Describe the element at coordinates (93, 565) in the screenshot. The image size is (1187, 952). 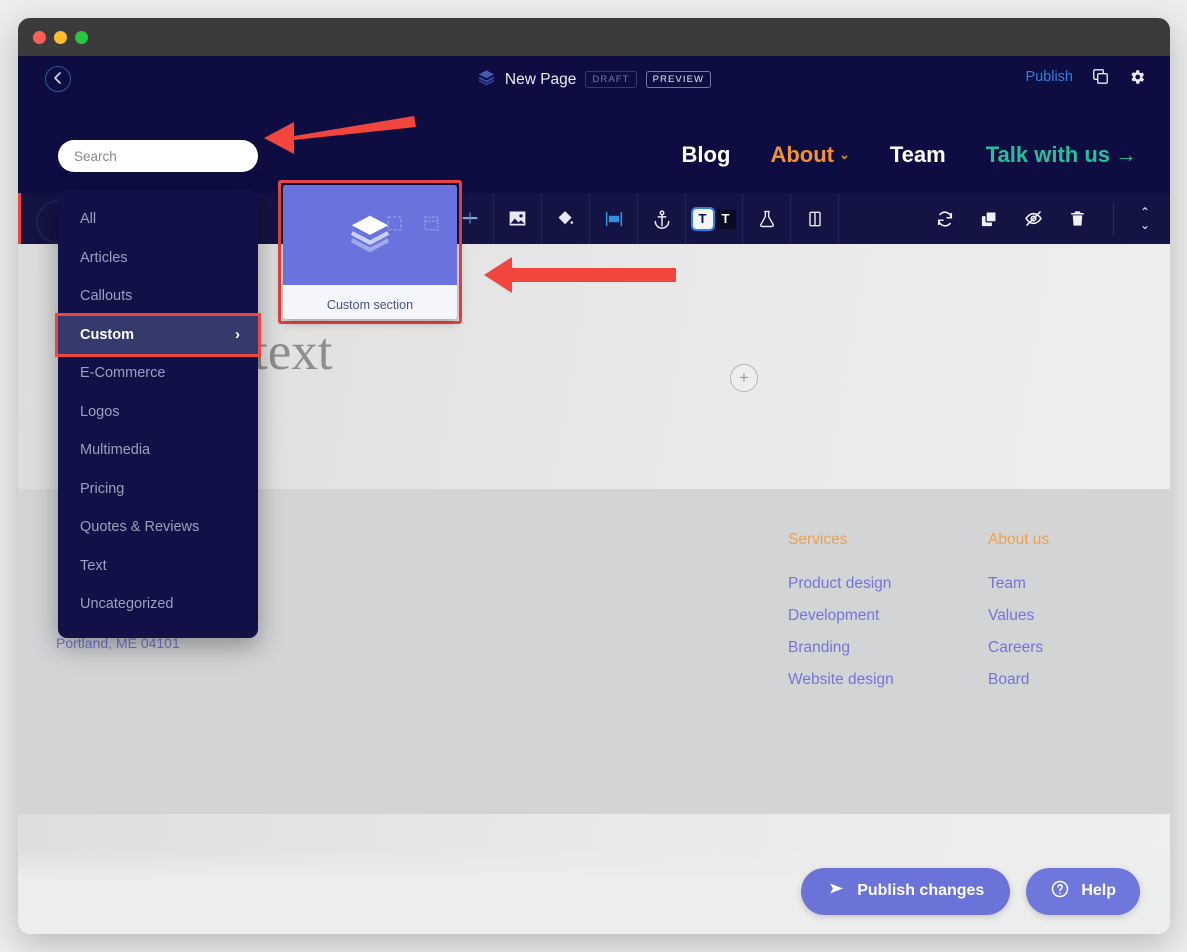
I see `category-item-text-label: Text` at that location.